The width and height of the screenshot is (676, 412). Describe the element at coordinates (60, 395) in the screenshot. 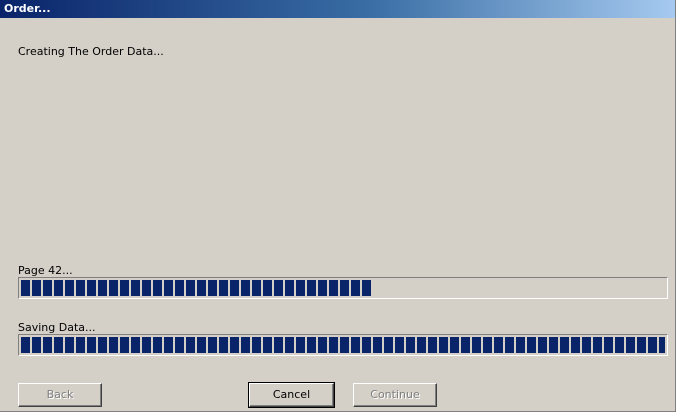

I see `back-button: Back` at that location.